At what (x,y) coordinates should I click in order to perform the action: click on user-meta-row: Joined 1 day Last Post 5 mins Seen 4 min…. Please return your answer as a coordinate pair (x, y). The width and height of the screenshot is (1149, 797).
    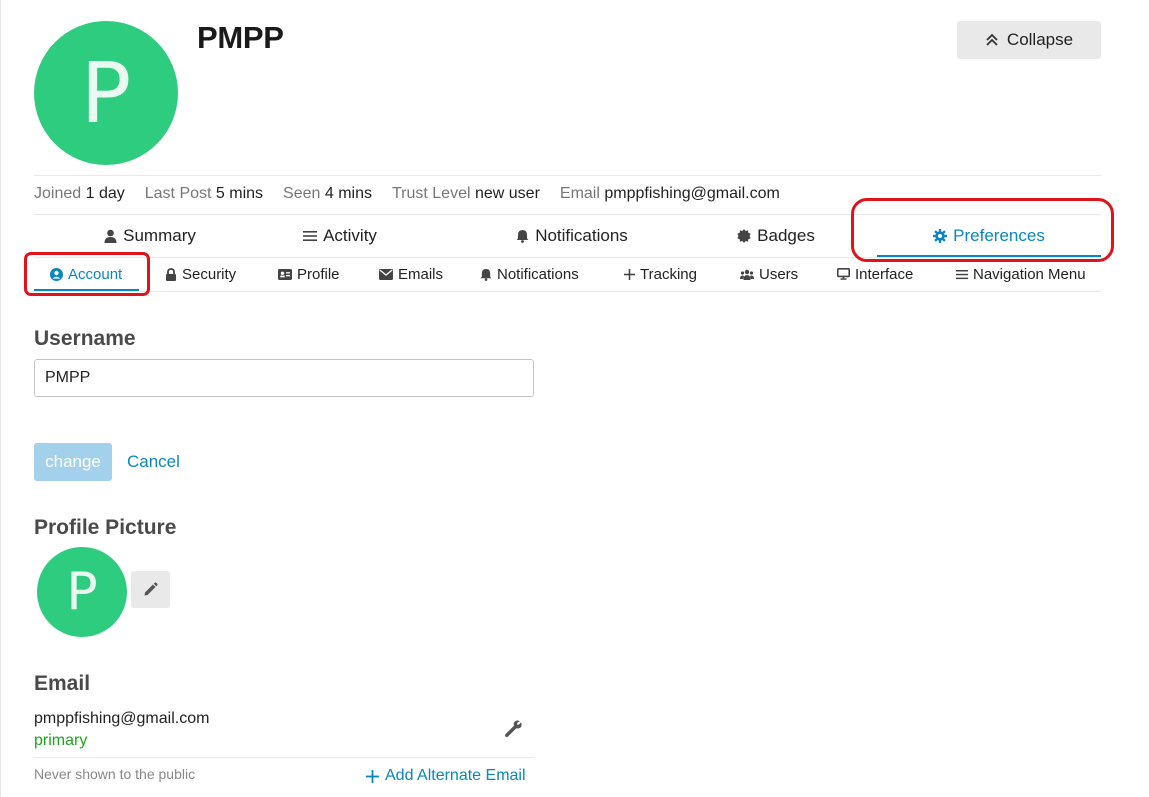
    Looking at the image, I should click on (407, 194).